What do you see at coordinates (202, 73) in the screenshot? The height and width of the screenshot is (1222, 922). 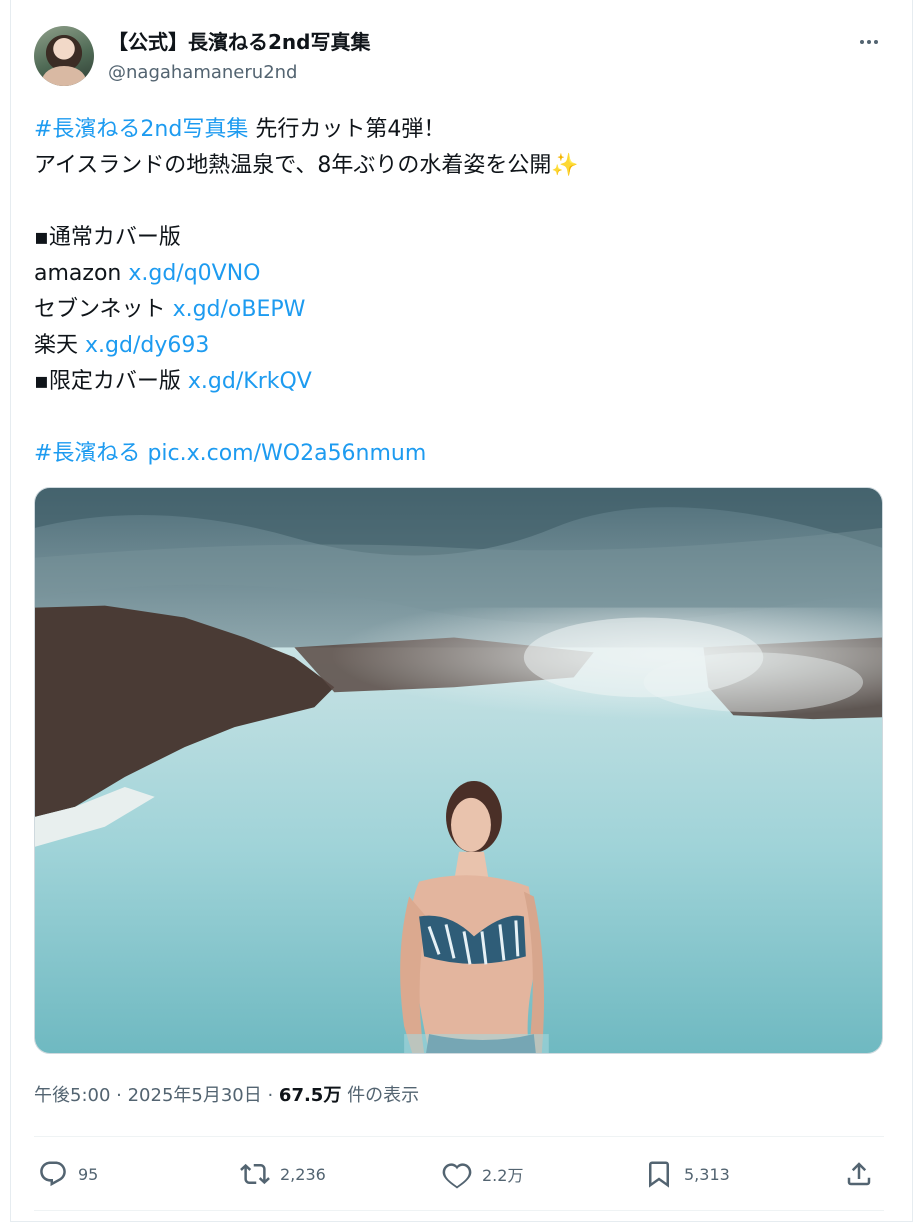 I see `user-handle: @nagahamaneru2nd` at bounding box center [202, 73].